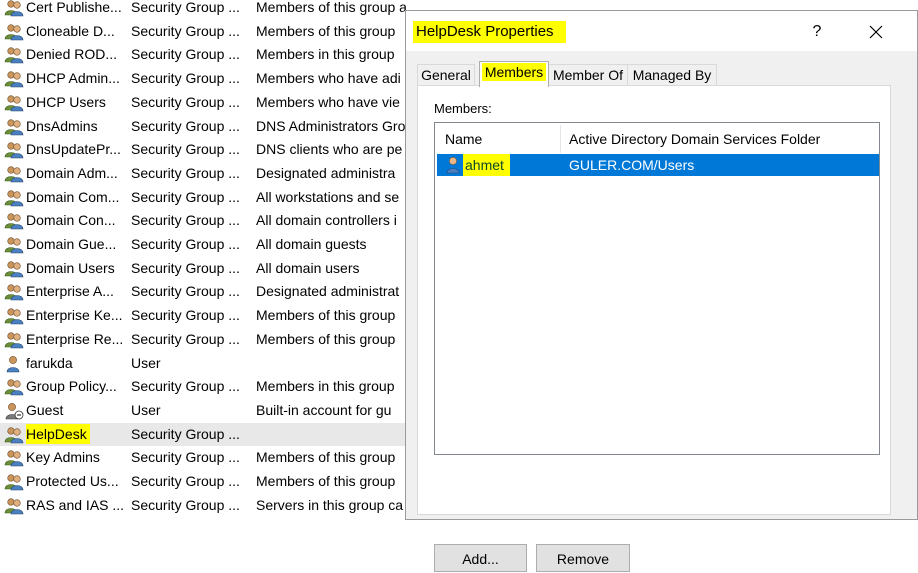 The height and width of the screenshot is (573, 918). I want to click on list-item-description: Designated administrat, so click(328, 291).